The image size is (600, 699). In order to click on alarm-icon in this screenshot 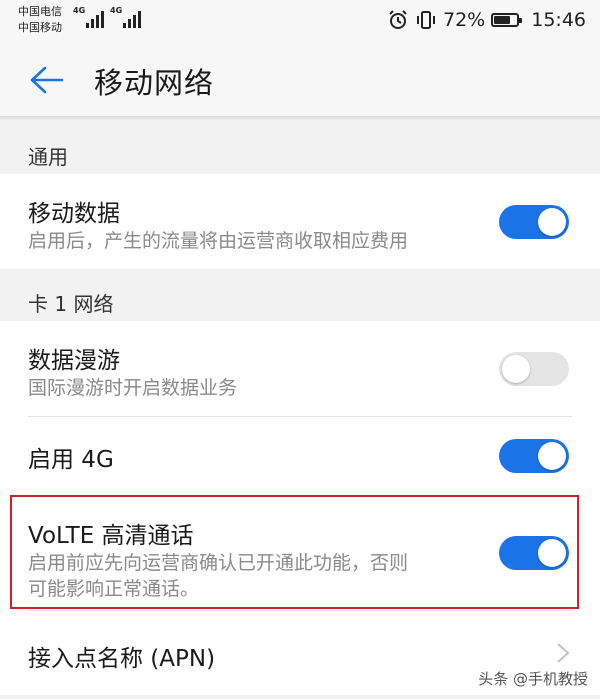, I will do `click(398, 19)`.